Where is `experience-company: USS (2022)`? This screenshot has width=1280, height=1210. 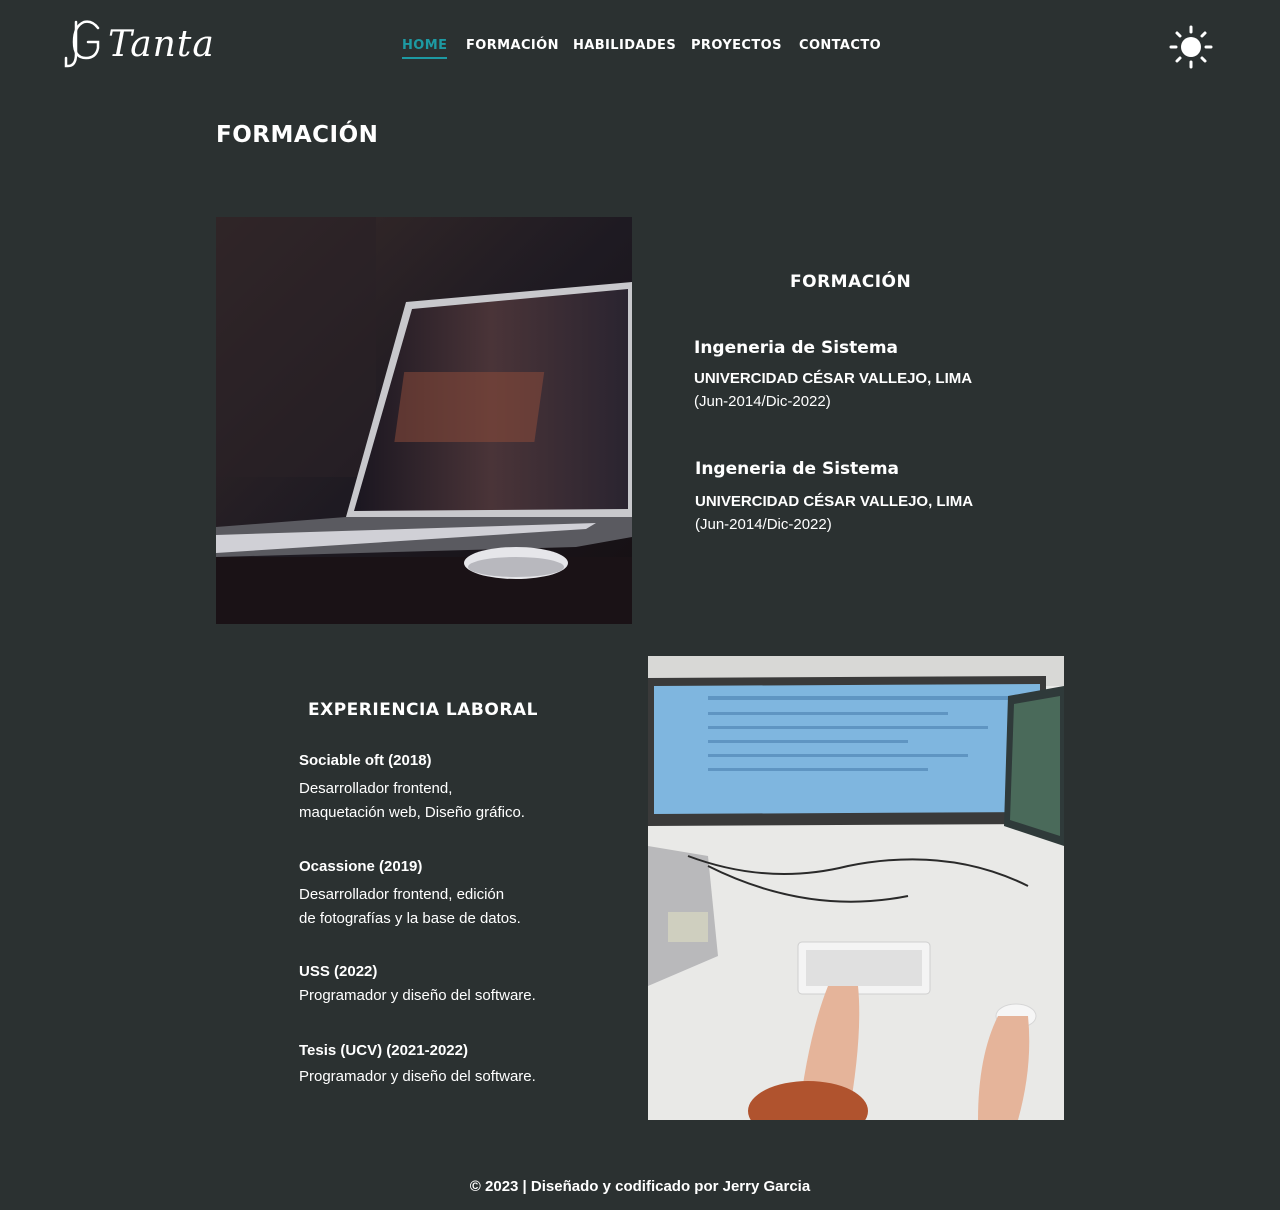 experience-company: USS (2022) is located at coordinates (338, 971).